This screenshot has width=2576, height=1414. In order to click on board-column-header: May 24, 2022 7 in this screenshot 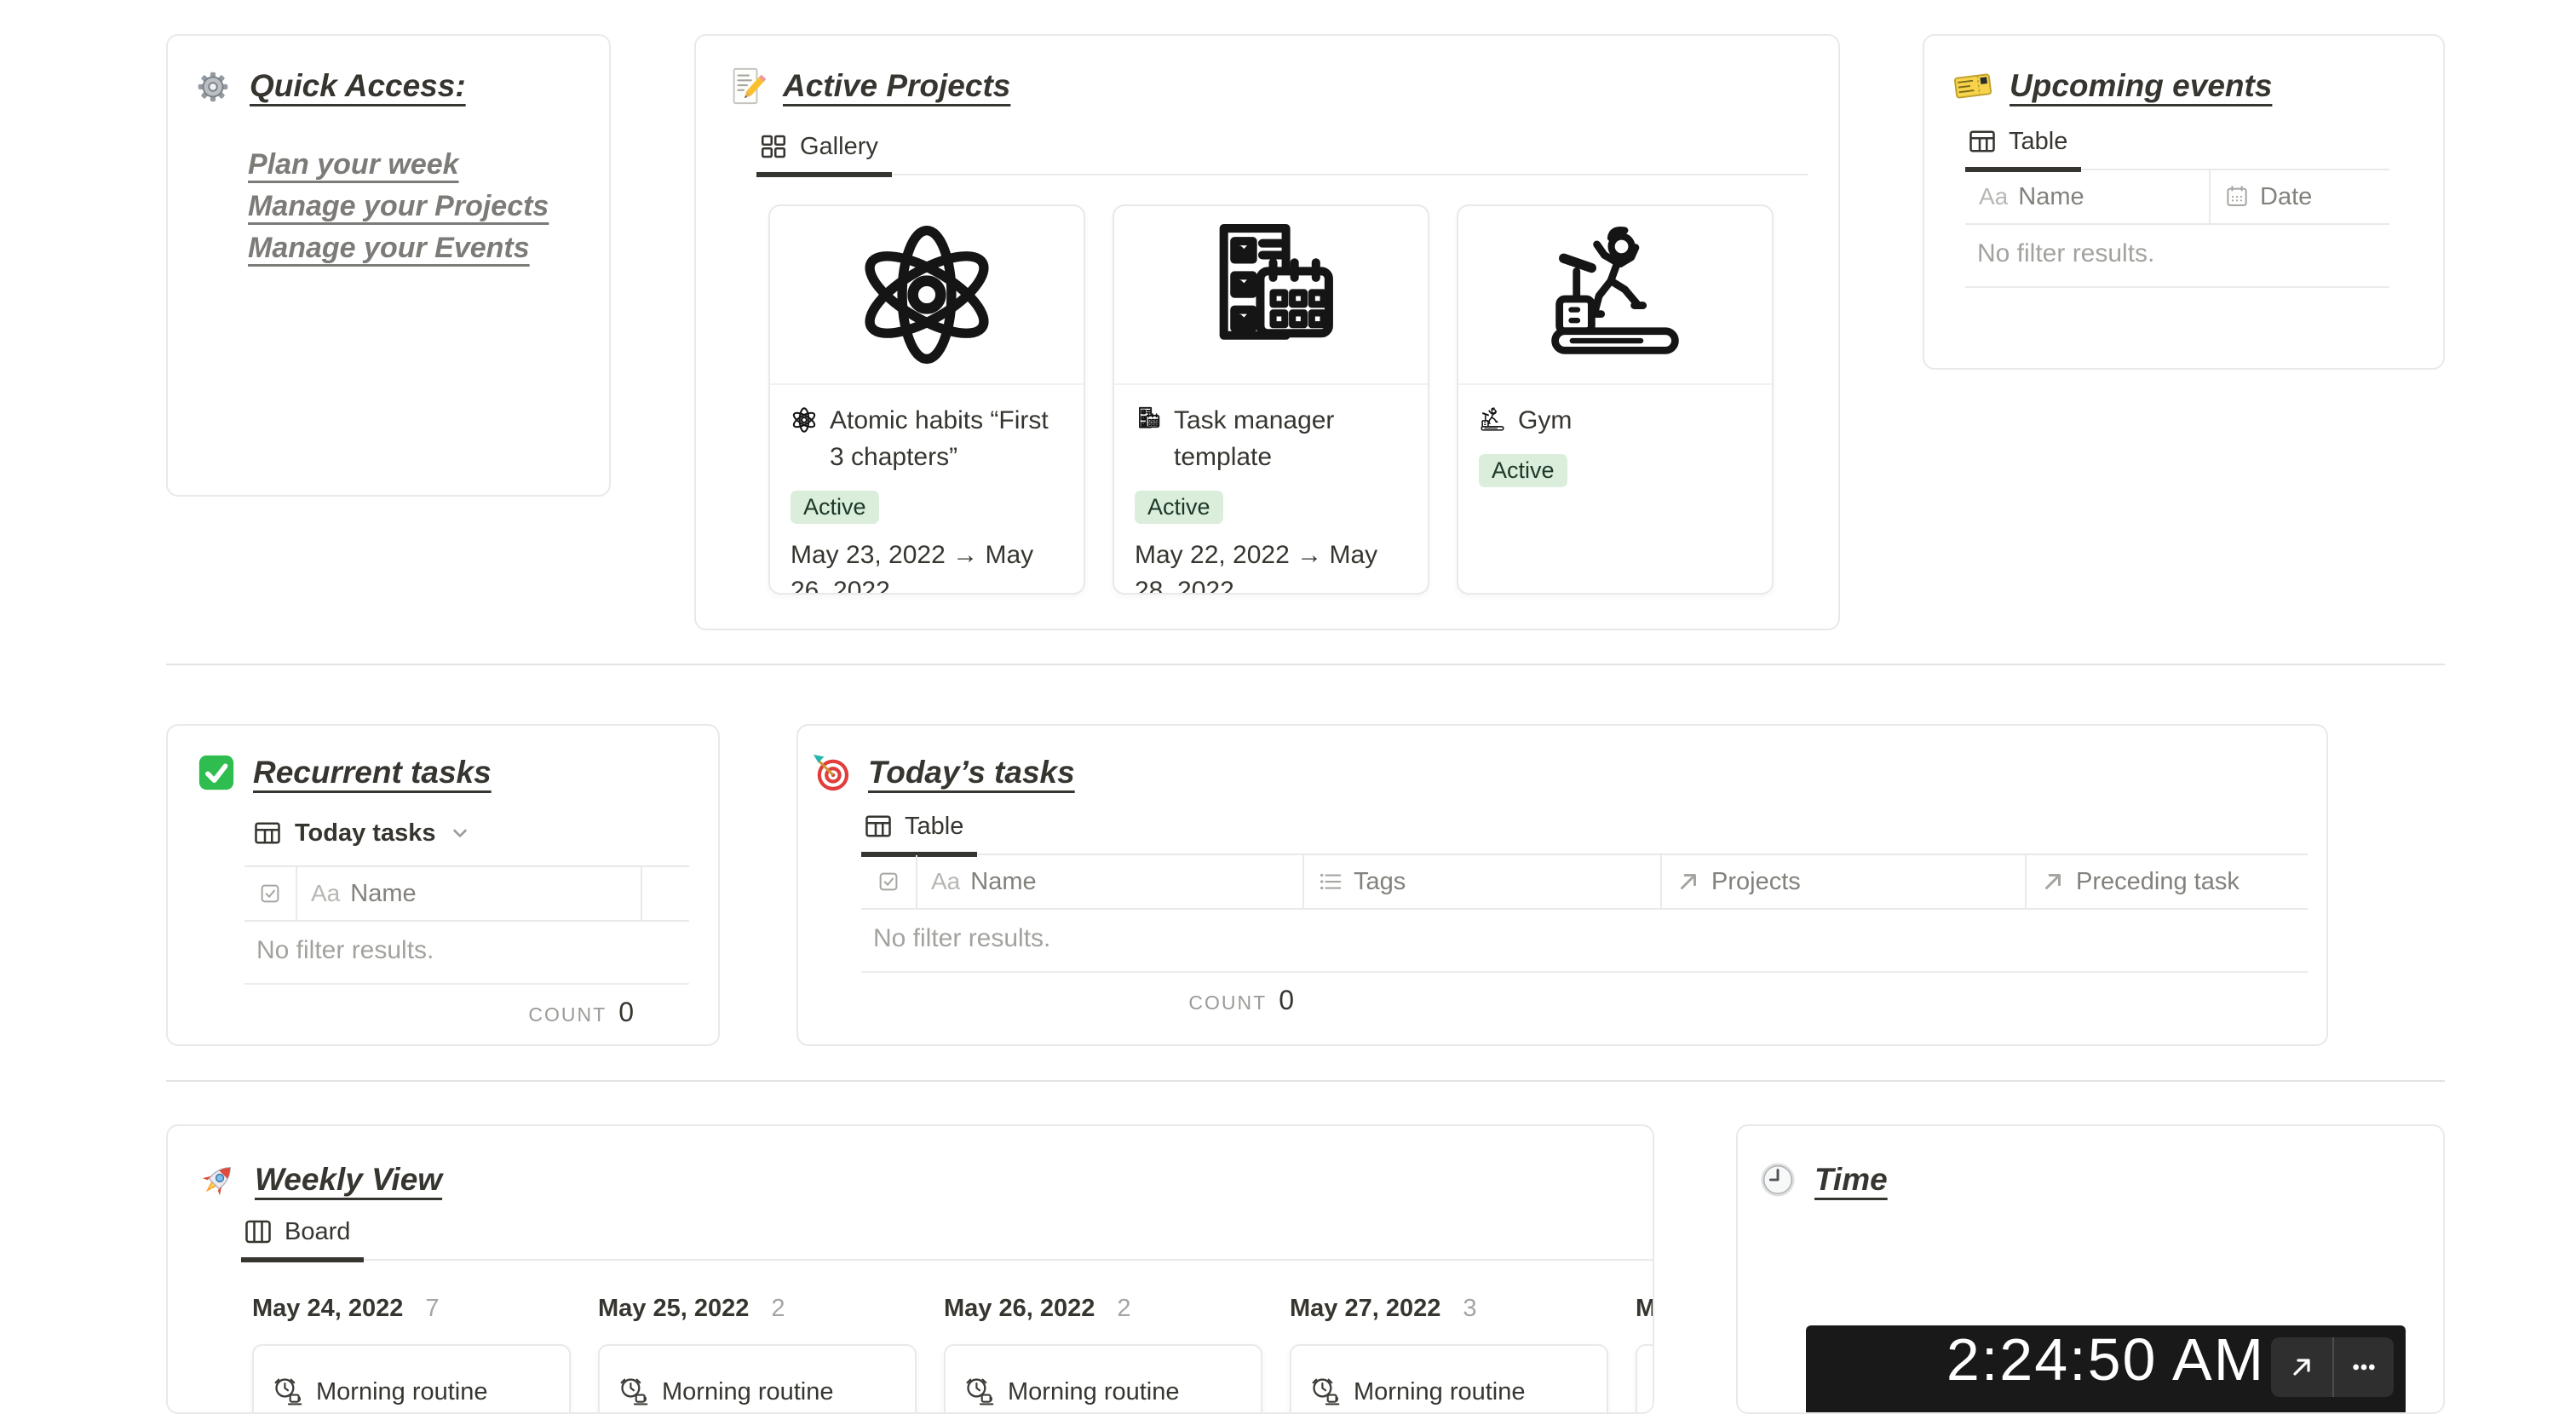, I will do `click(411, 1312)`.